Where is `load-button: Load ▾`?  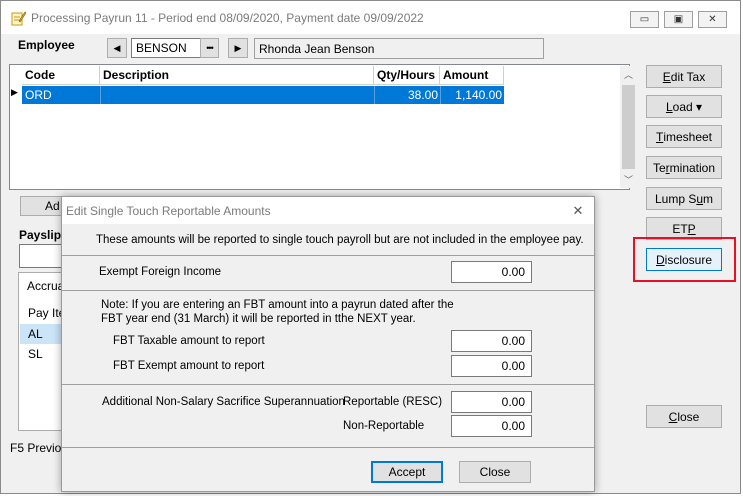 load-button: Load ▾ is located at coordinates (684, 106).